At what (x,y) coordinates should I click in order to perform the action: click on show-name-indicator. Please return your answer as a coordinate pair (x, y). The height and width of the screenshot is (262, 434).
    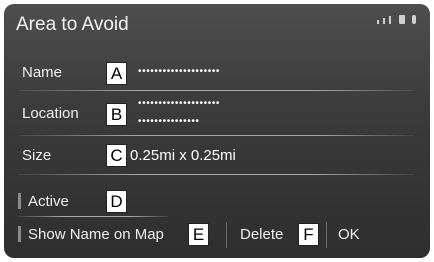
    Looking at the image, I should click on (19, 234).